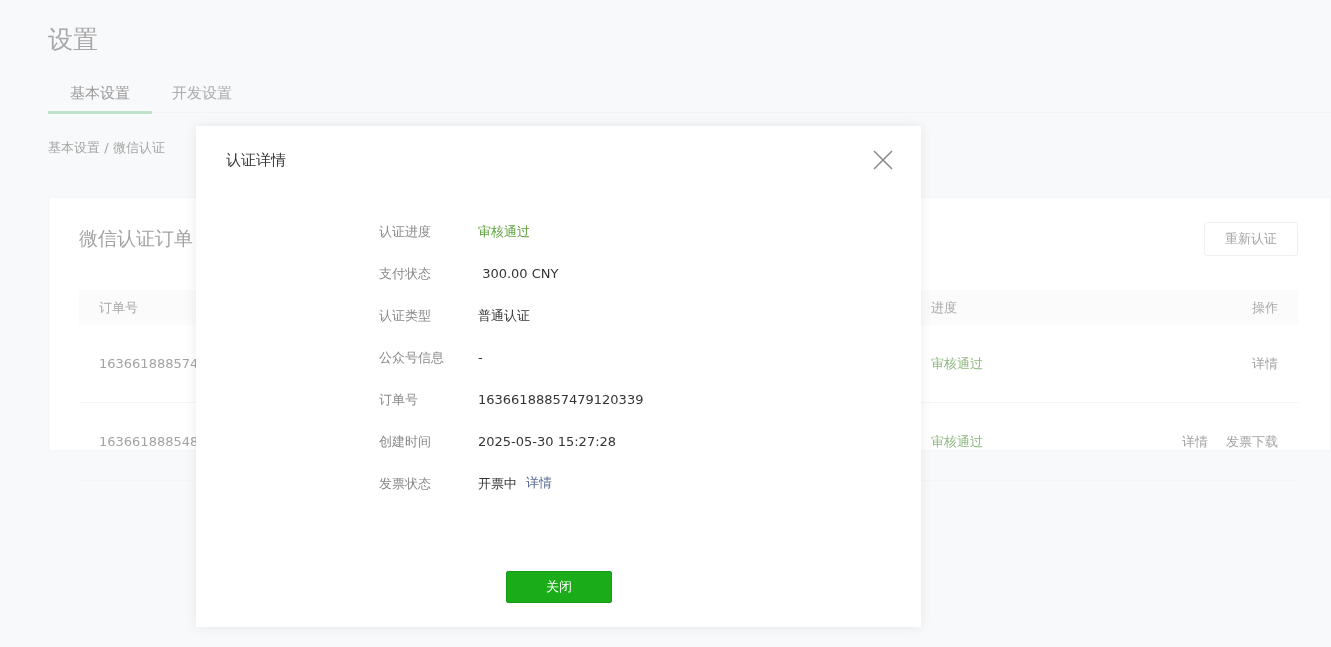  I want to click on field-value: 300.00 CNY, so click(520, 274).